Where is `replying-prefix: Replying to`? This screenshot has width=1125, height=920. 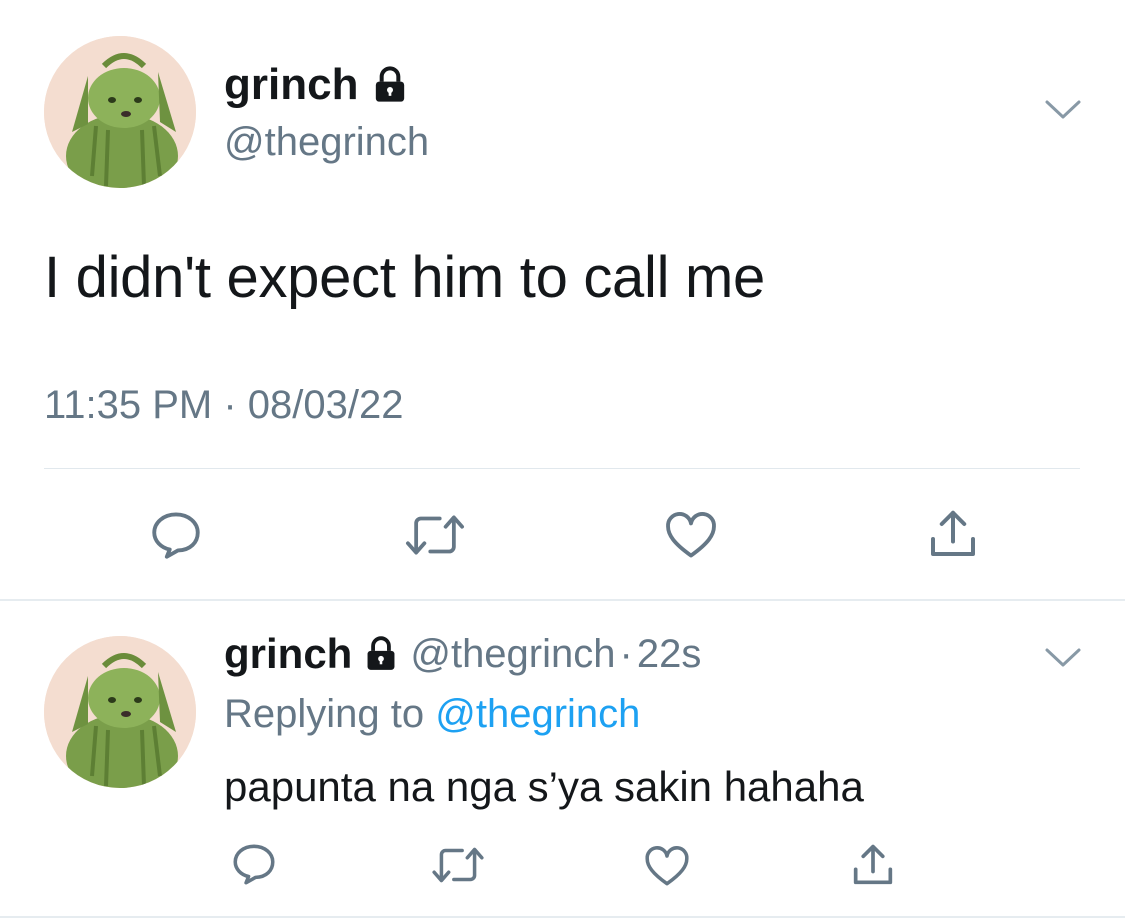 replying-prefix: Replying to is located at coordinates (324, 714).